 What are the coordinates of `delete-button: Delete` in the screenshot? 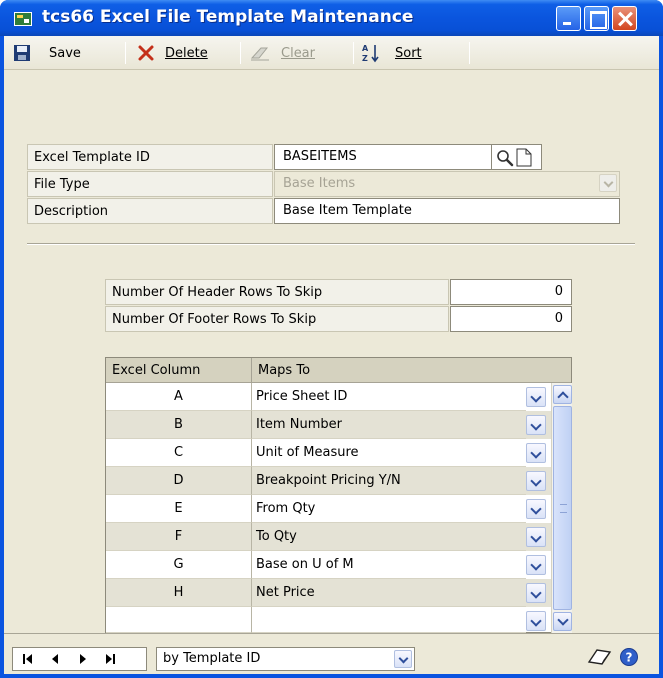 It's located at (172, 53).